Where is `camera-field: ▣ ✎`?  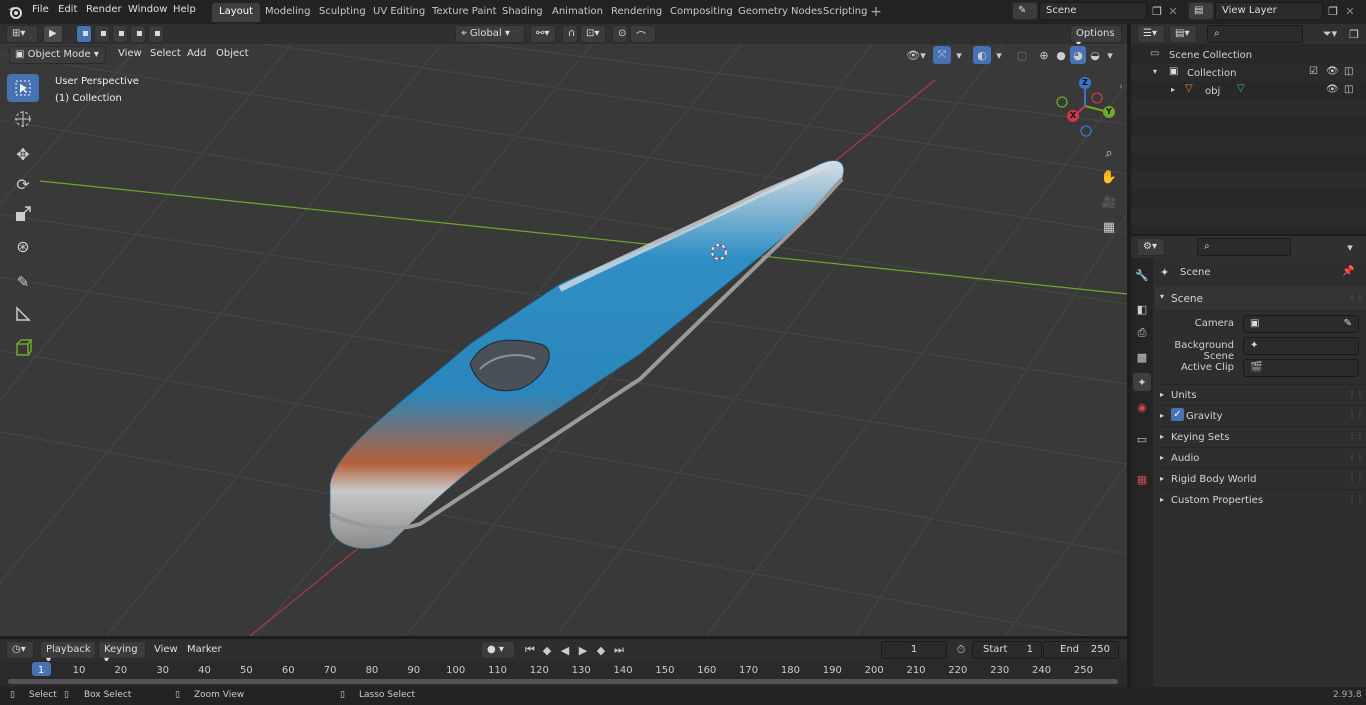 camera-field: ▣ ✎ is located at coordinates (1301, 324).